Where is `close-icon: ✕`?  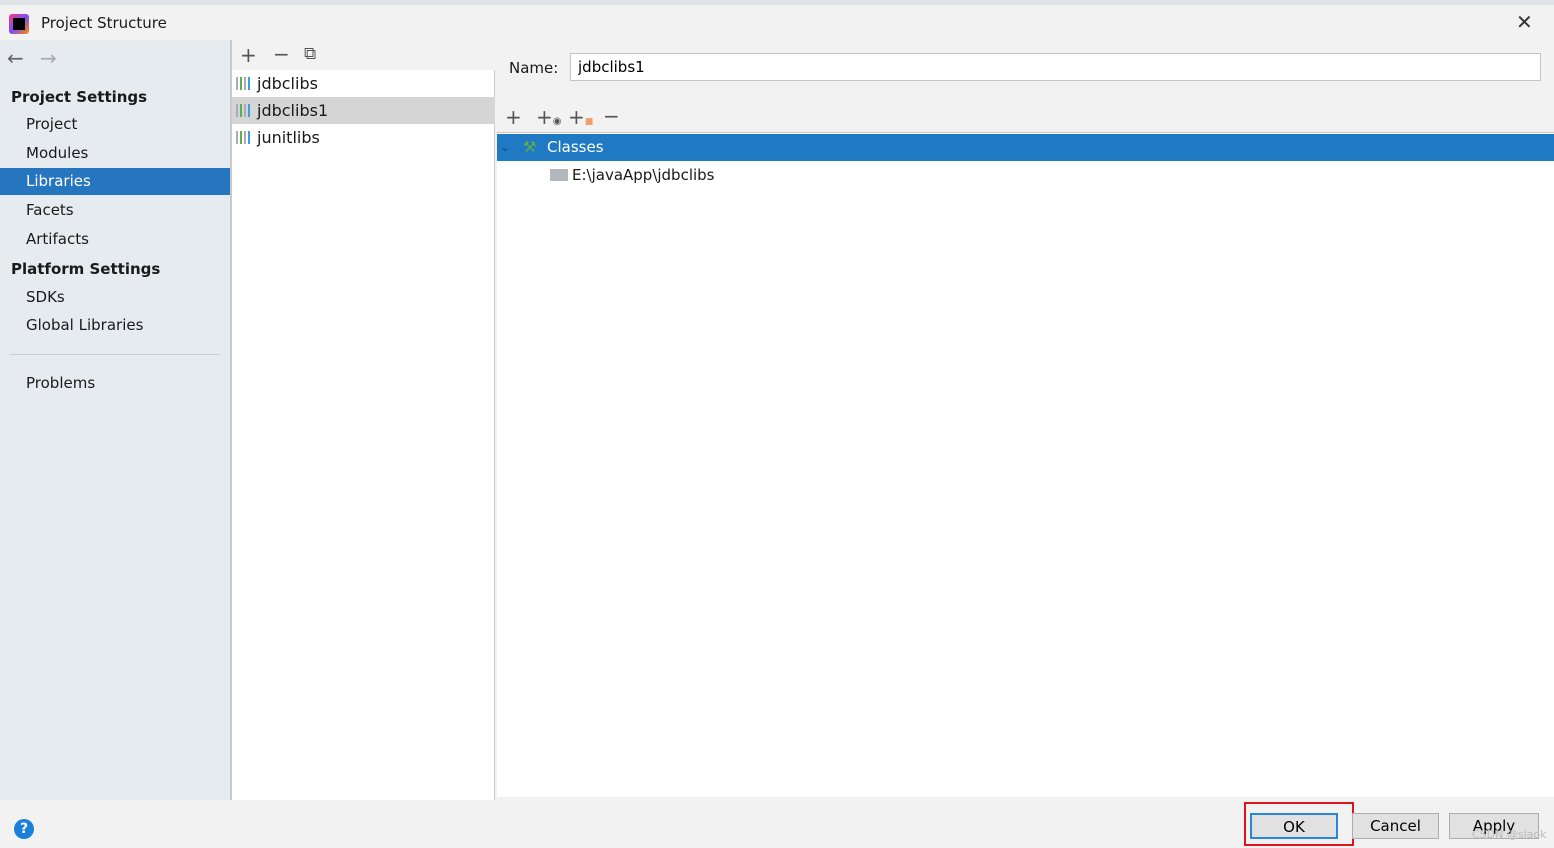
close-icon: ✕ is located at coordinates (1524, 22).